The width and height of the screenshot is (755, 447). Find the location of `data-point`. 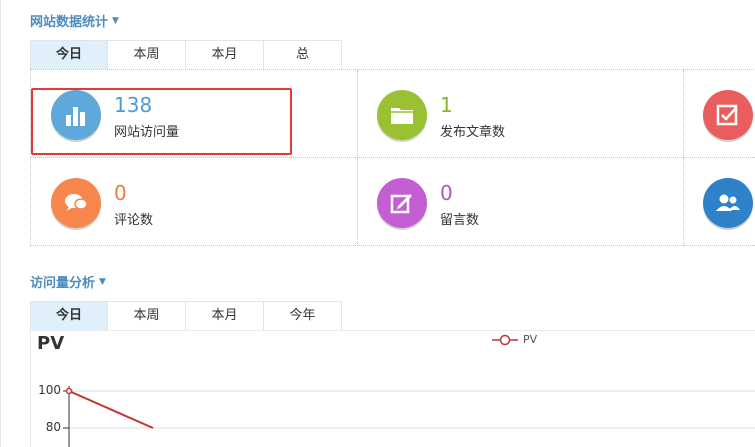

data-point is located at coordinates (69, 391).